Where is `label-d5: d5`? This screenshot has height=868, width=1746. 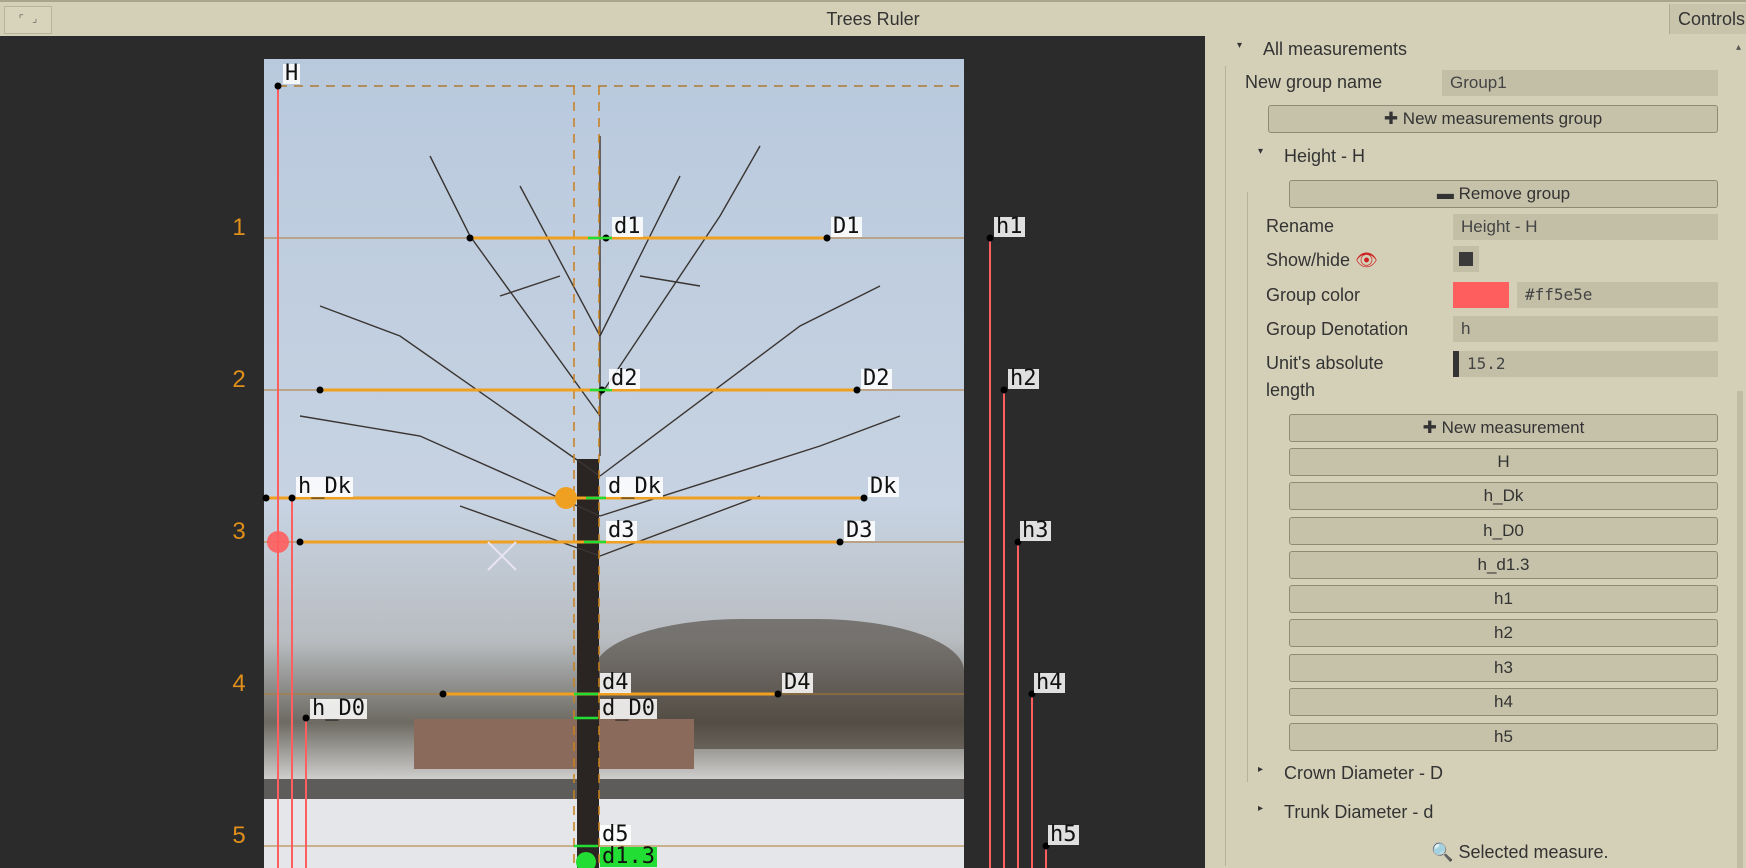
label-d5: d5 is located at coordinates (615, 834).